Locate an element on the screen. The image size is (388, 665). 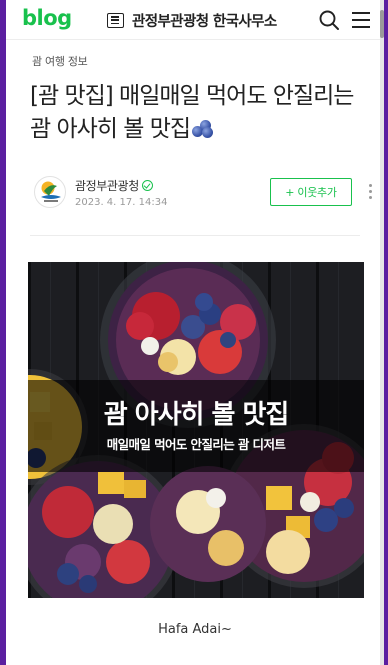
post-date: 2023. 4. 17. 14:34 is located at coordinates (121, 202).